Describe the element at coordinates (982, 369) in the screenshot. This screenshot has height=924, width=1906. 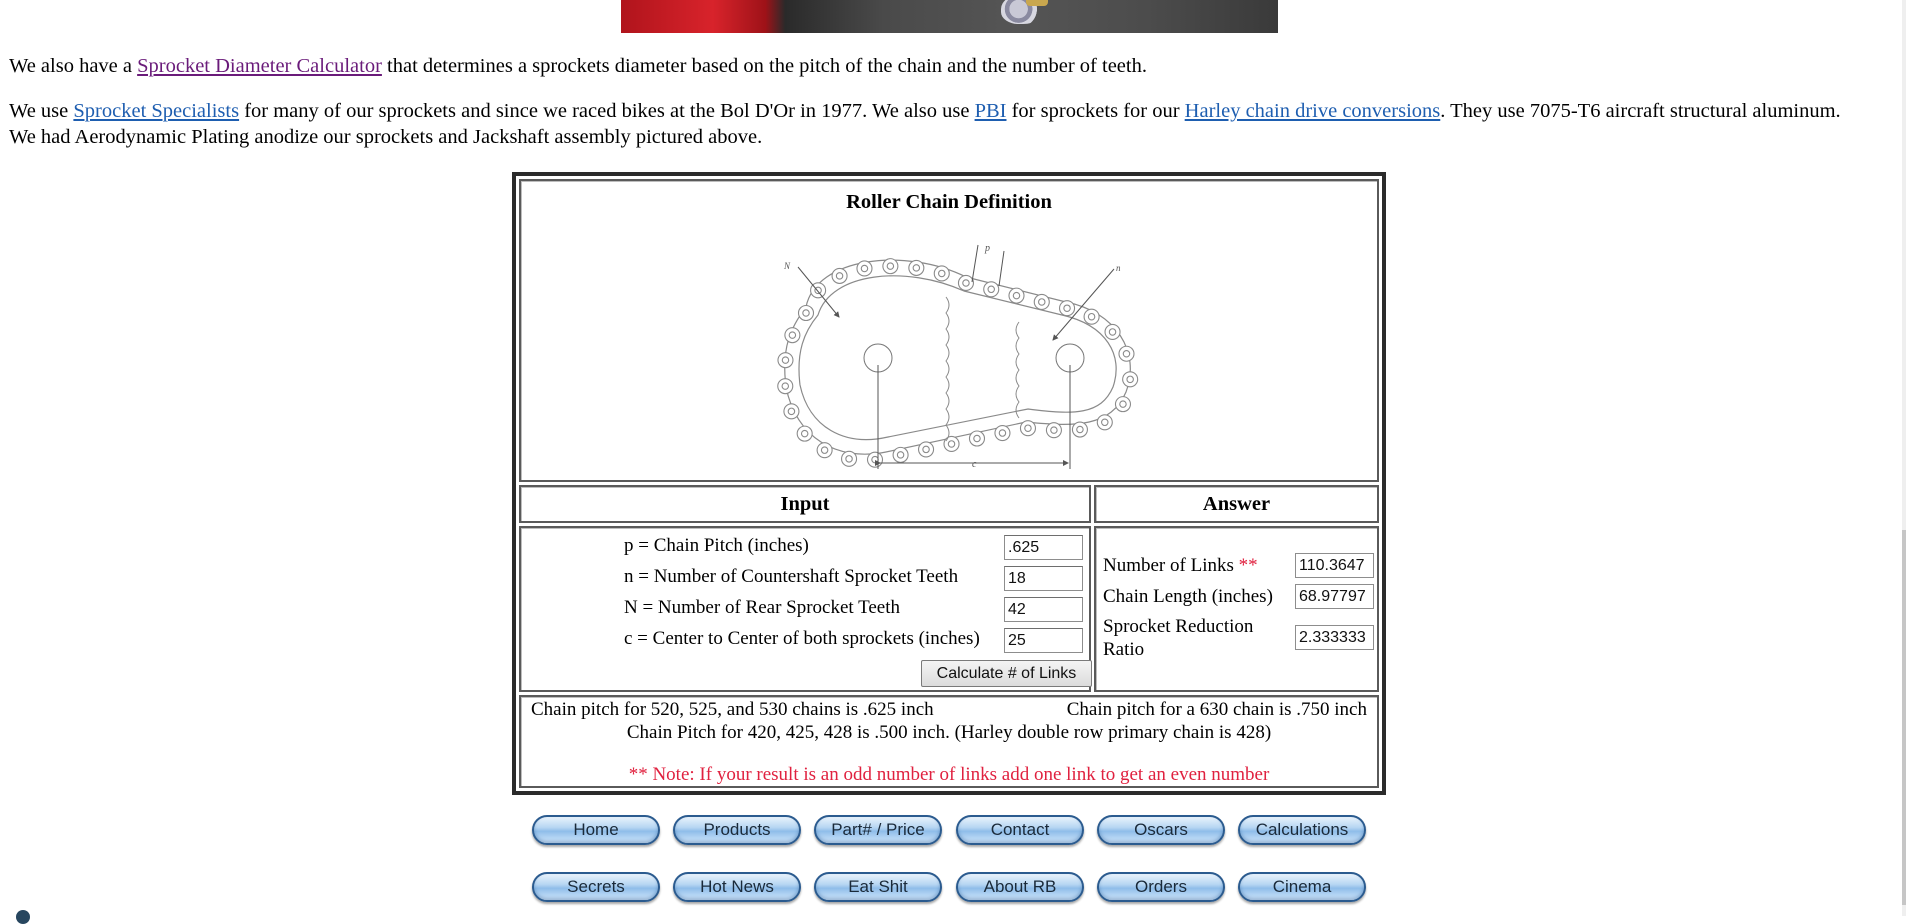
I see `sprocket-teeth` at that location.